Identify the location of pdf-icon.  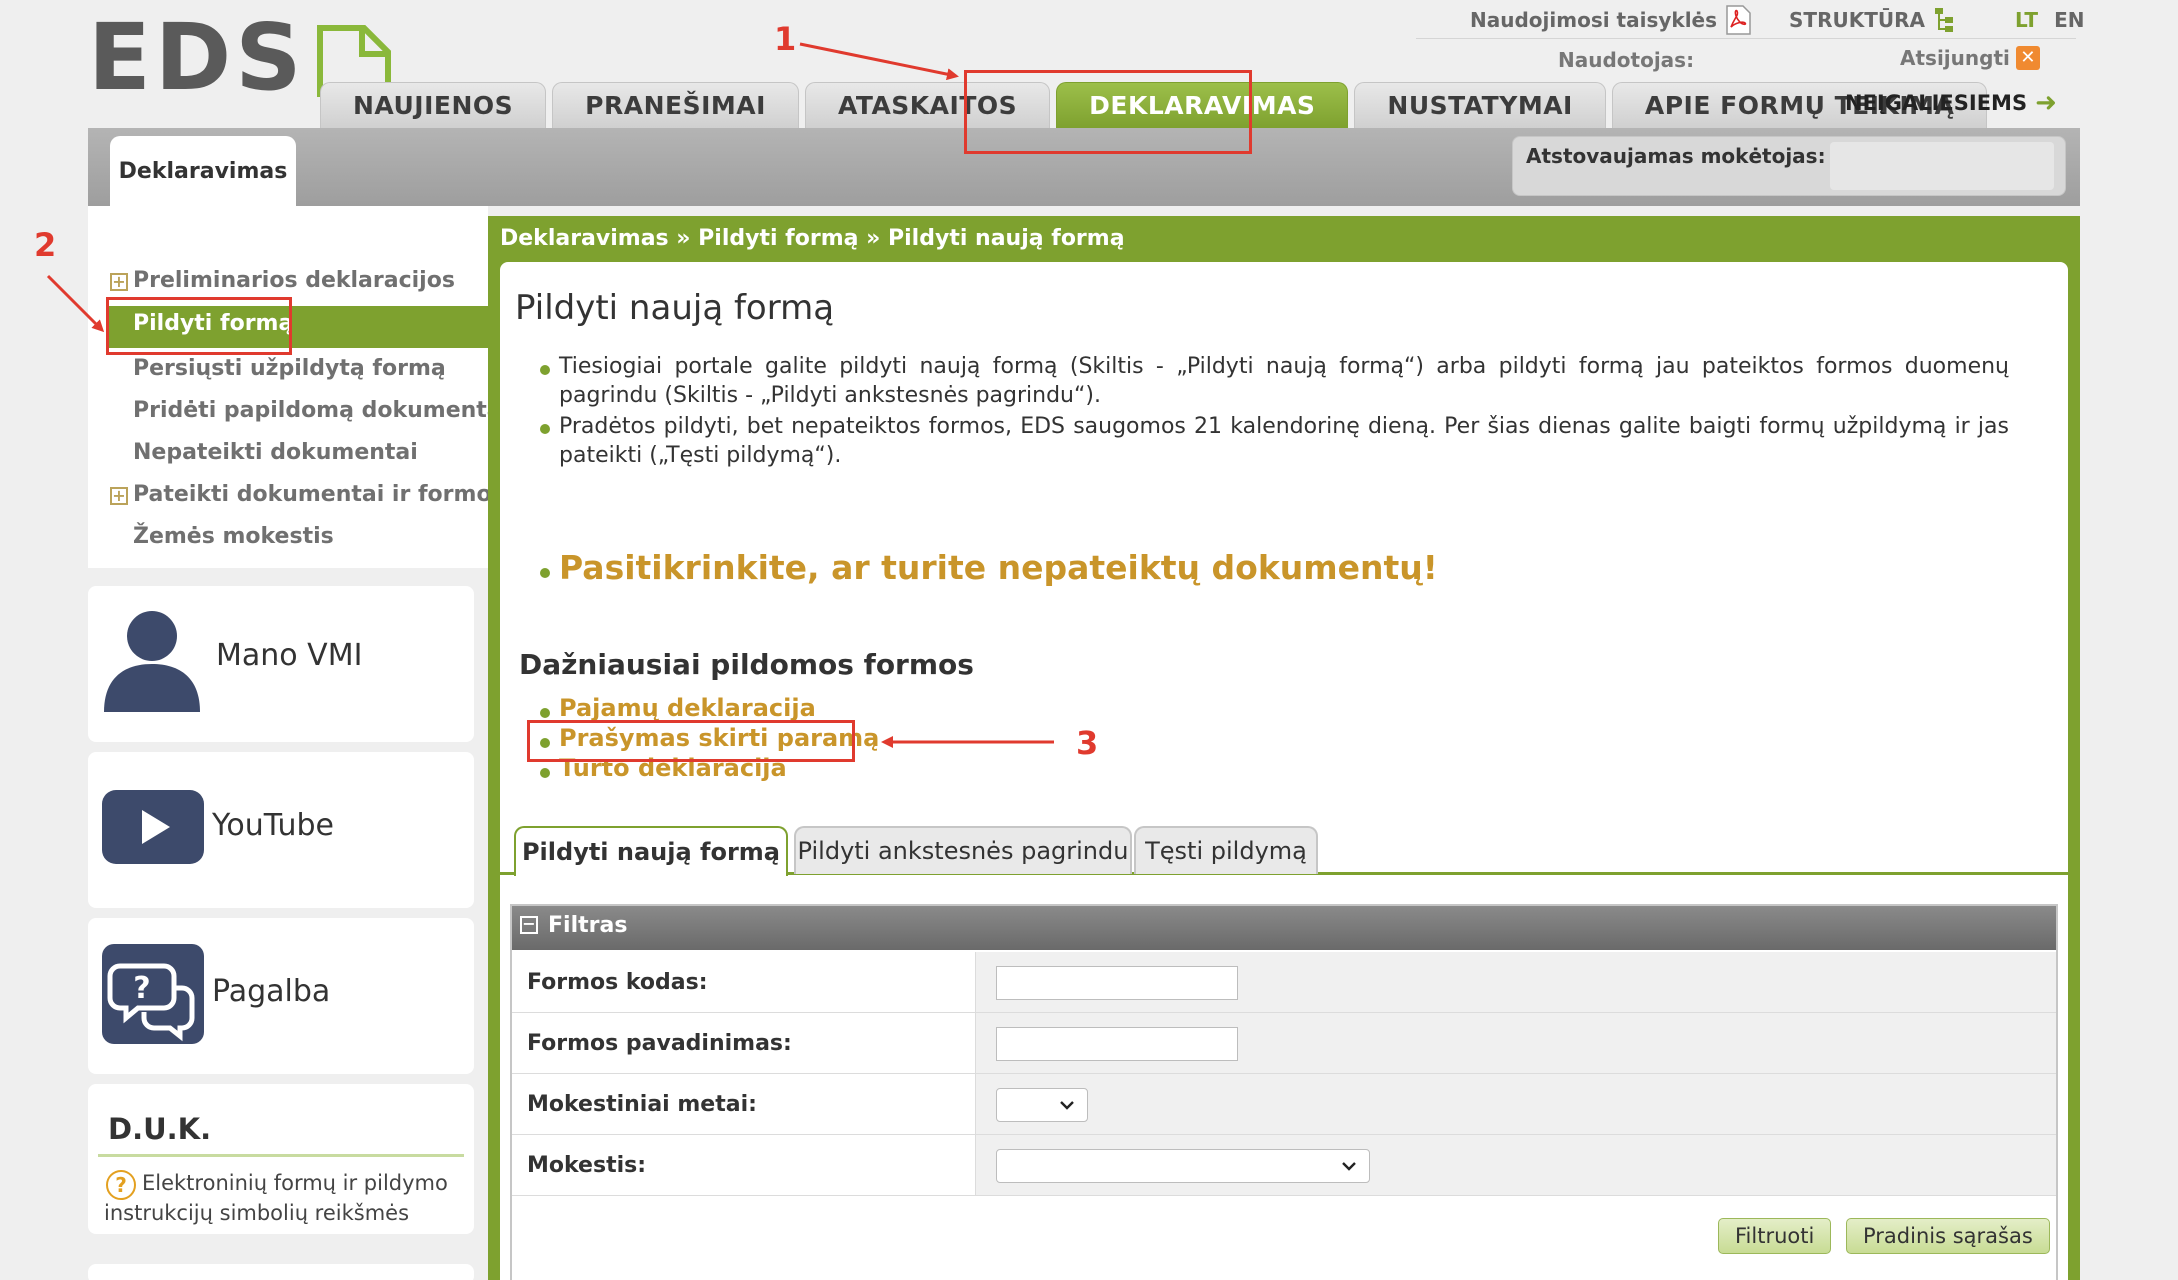
(1738, 20).